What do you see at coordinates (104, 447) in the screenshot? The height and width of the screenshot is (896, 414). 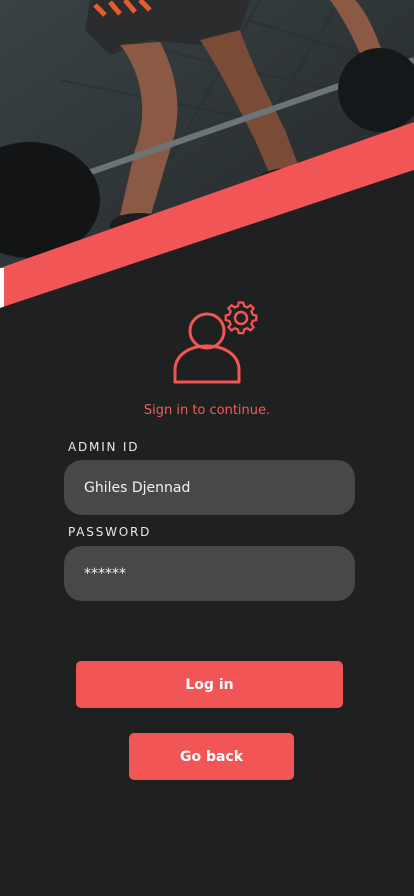 I see `admin-id-label: ADMIN ID` at bounding box center [104, 447].